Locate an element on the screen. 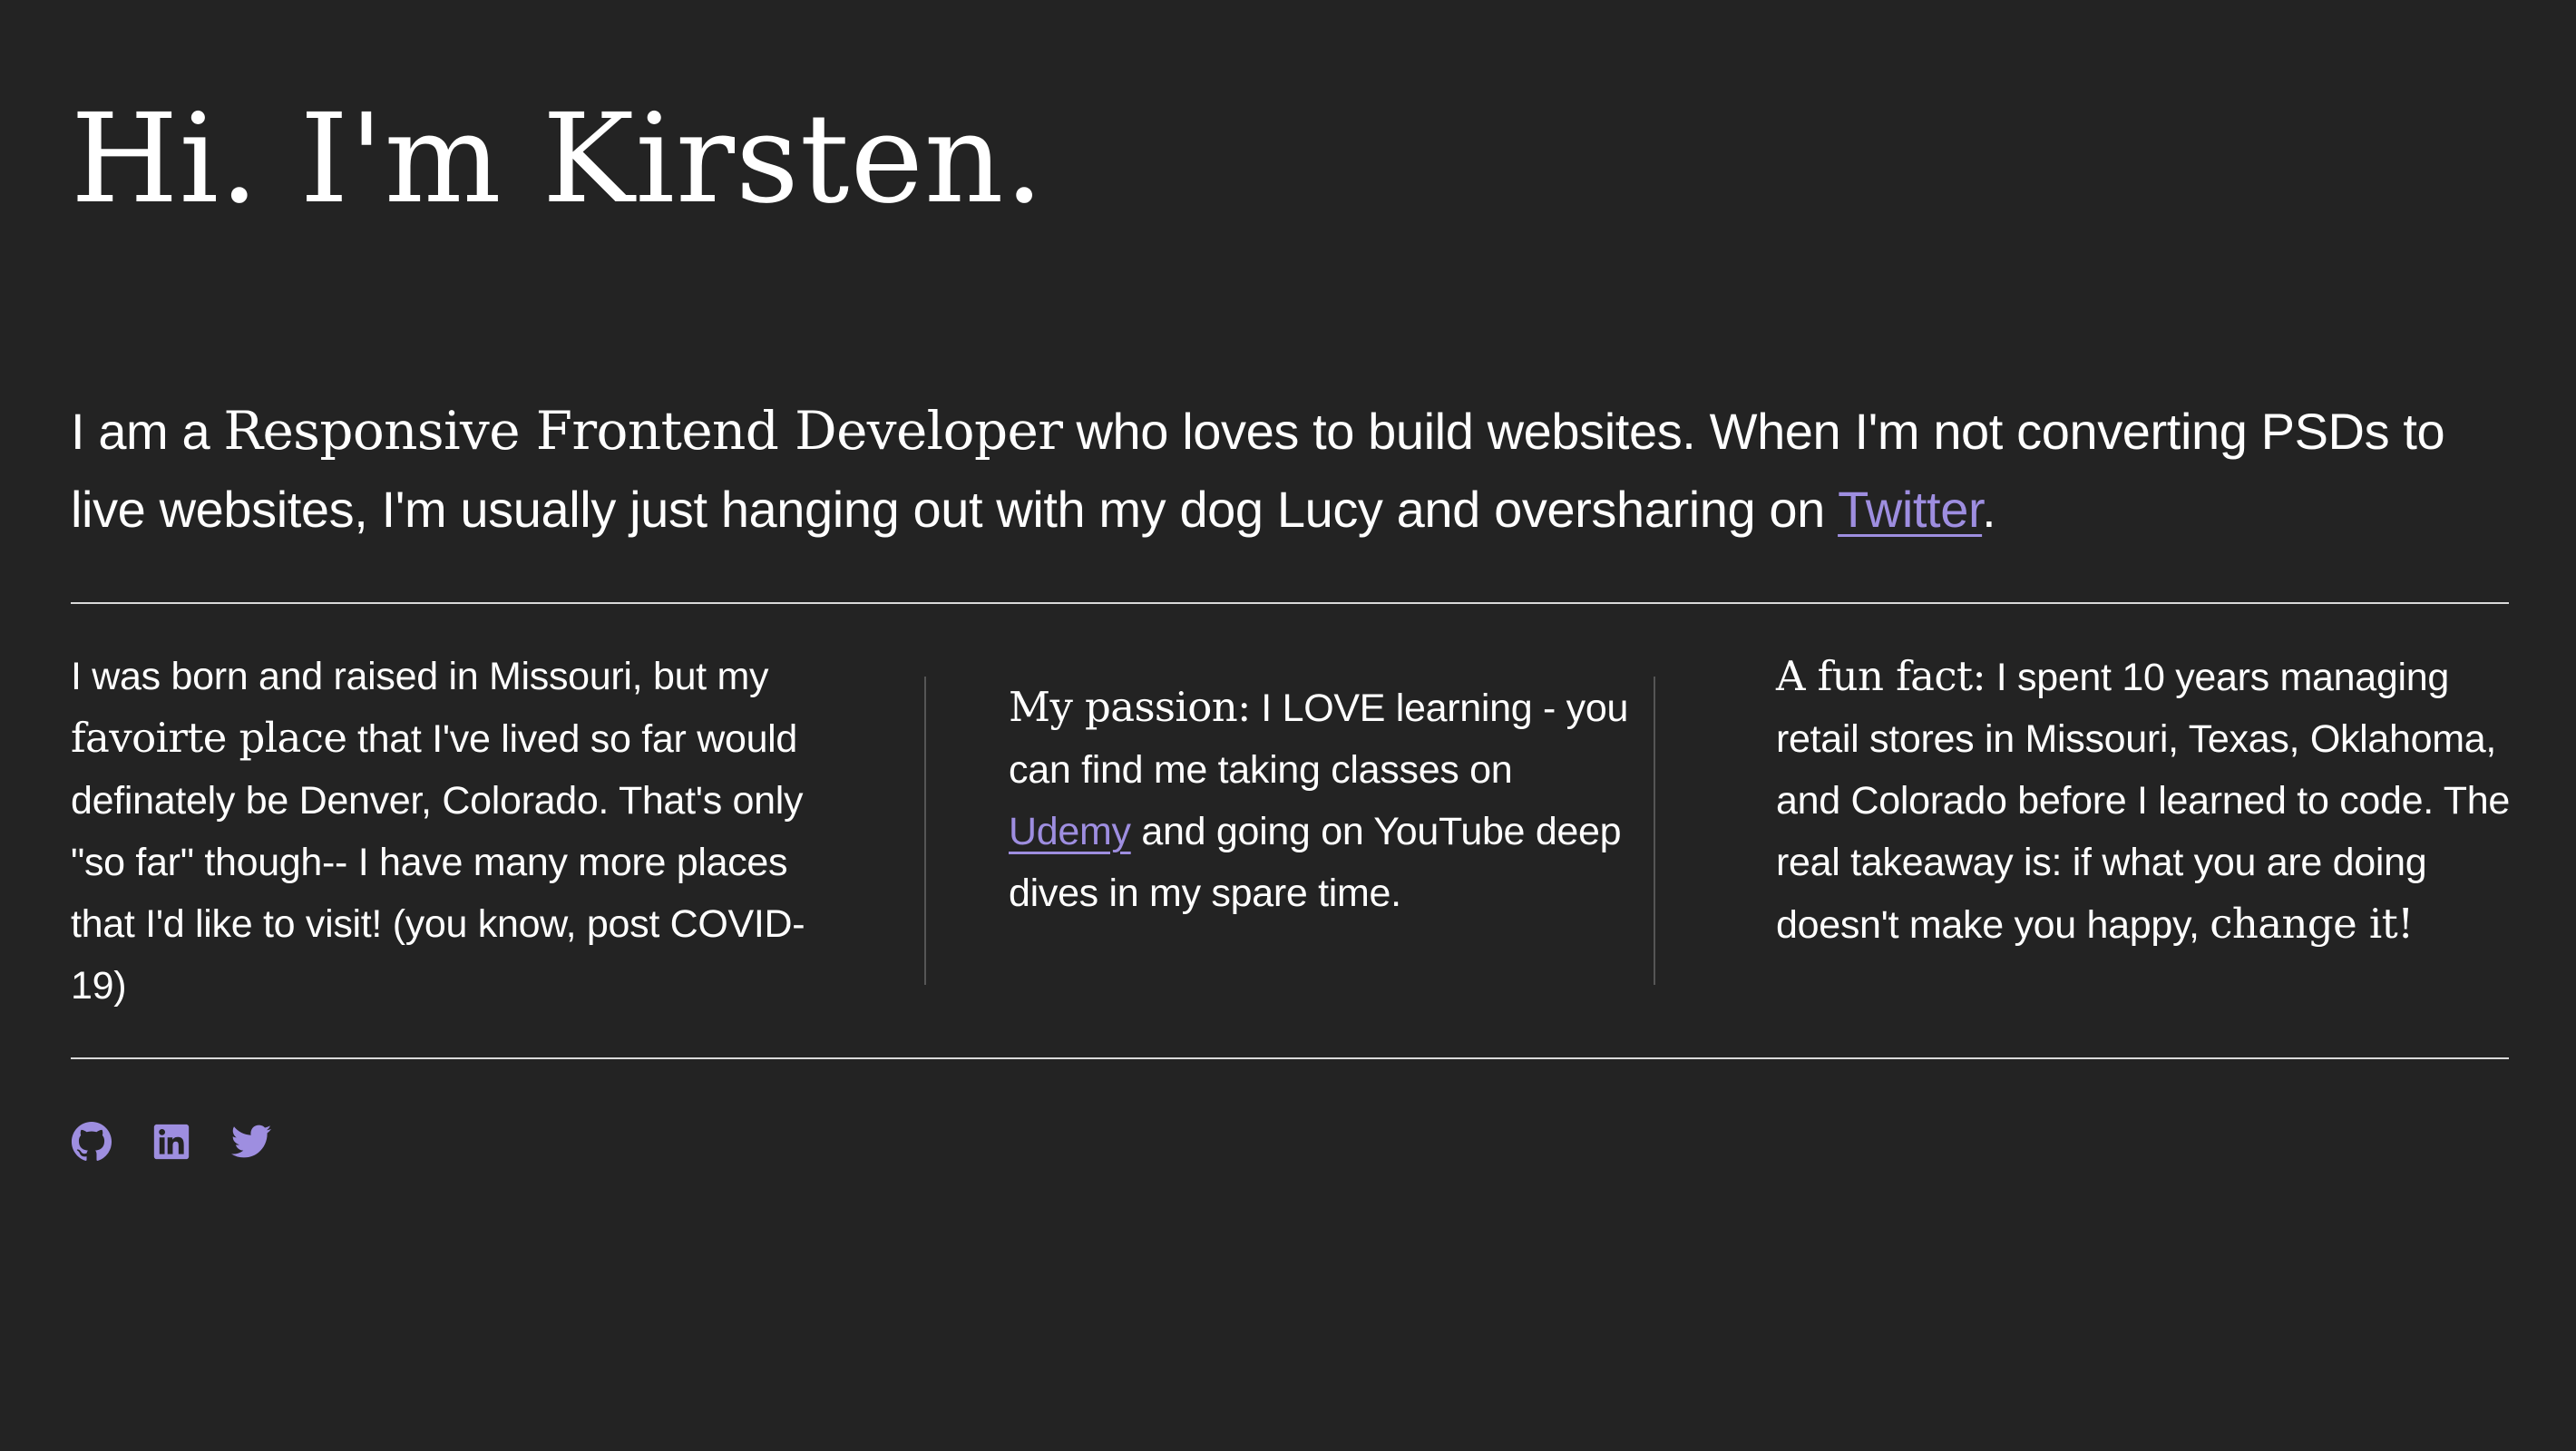 This screenshot has height=1451, width=2576. github-icon is located at coordinates (91, 1142).